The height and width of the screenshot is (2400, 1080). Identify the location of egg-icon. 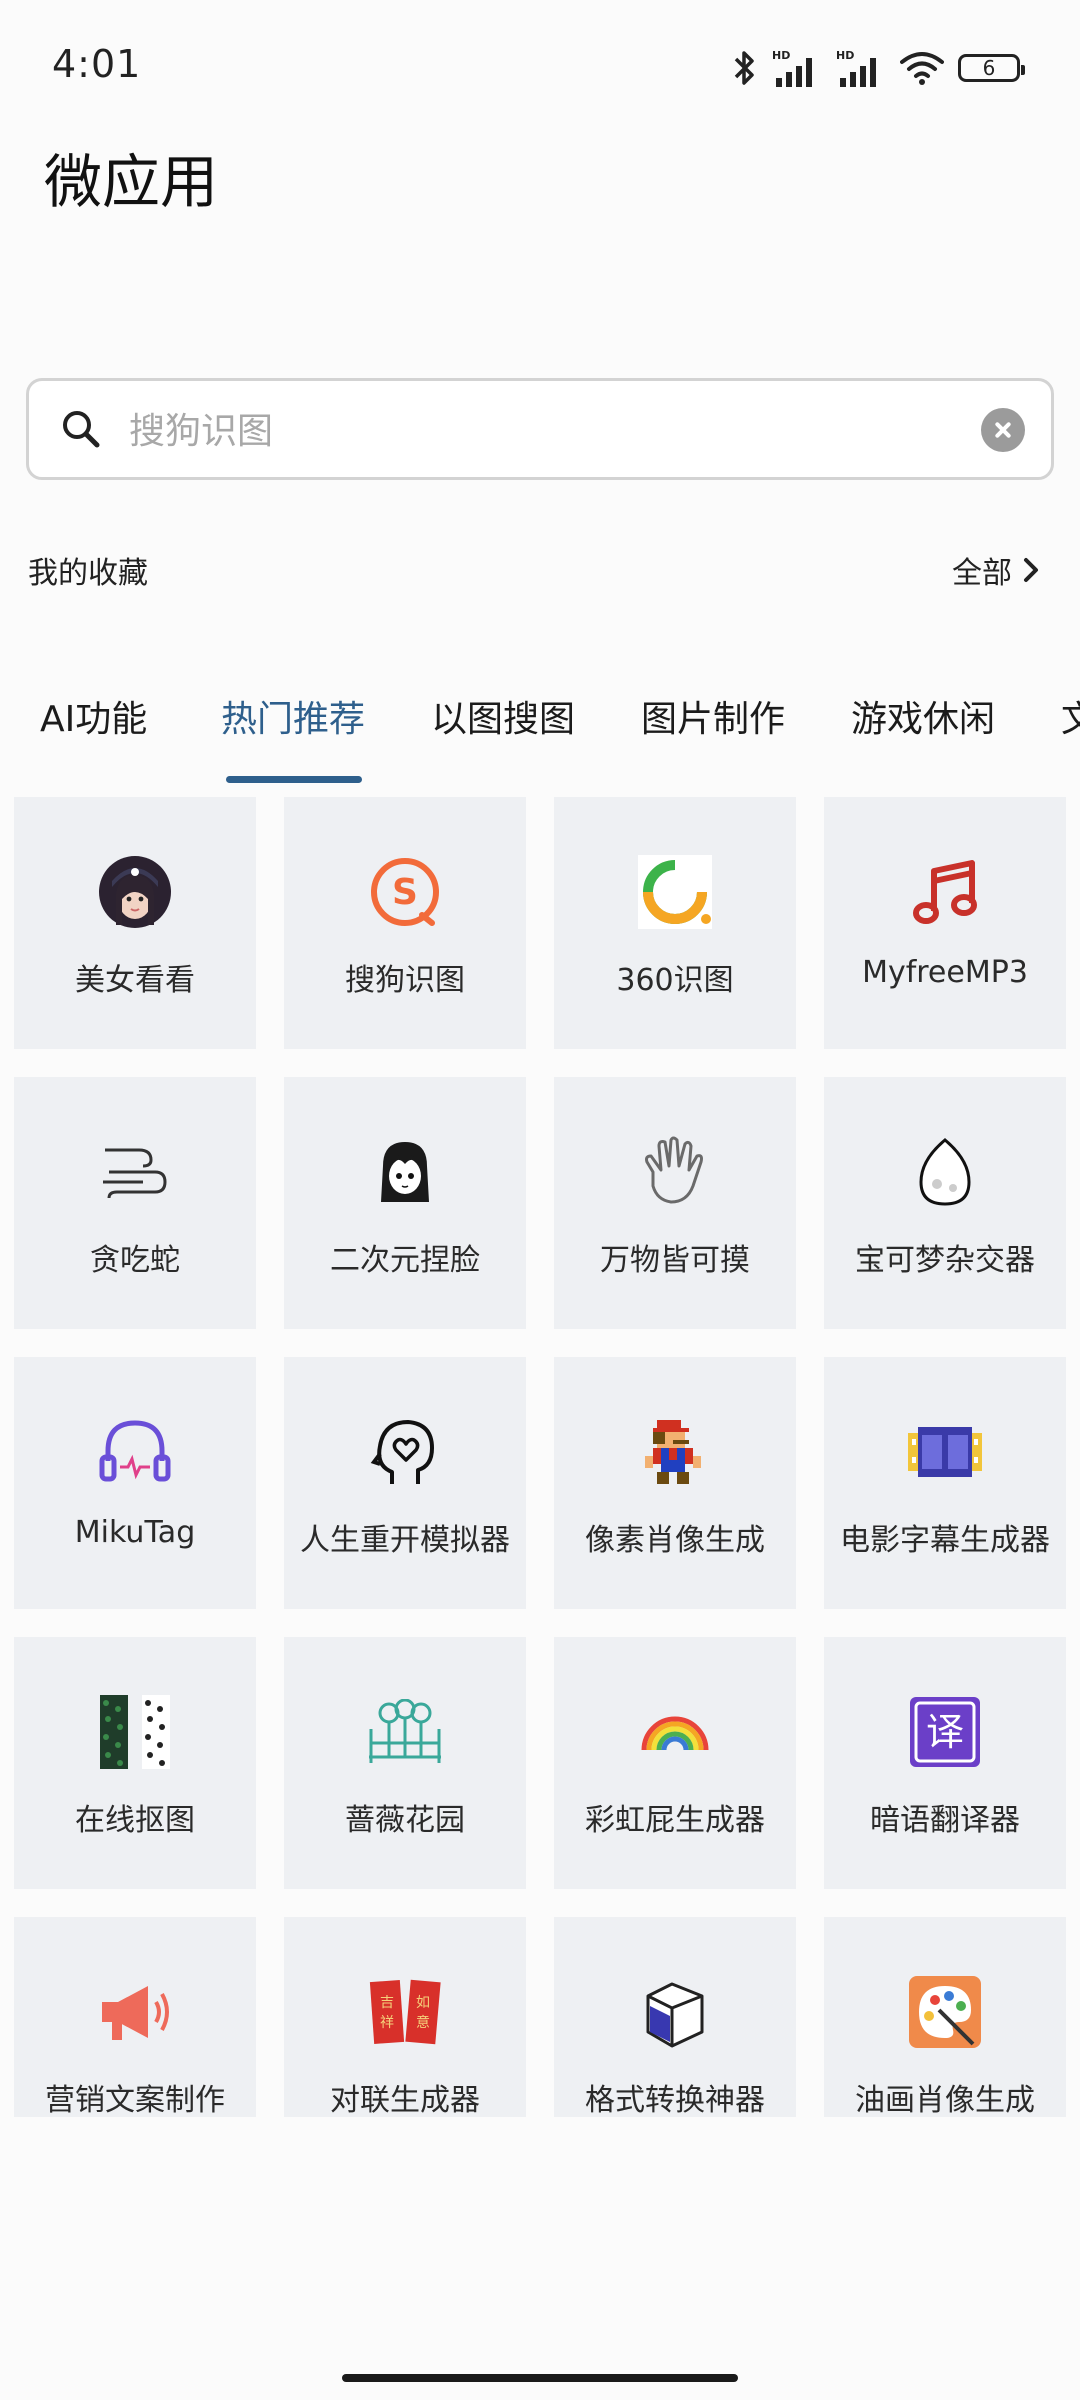
(945, 1172).